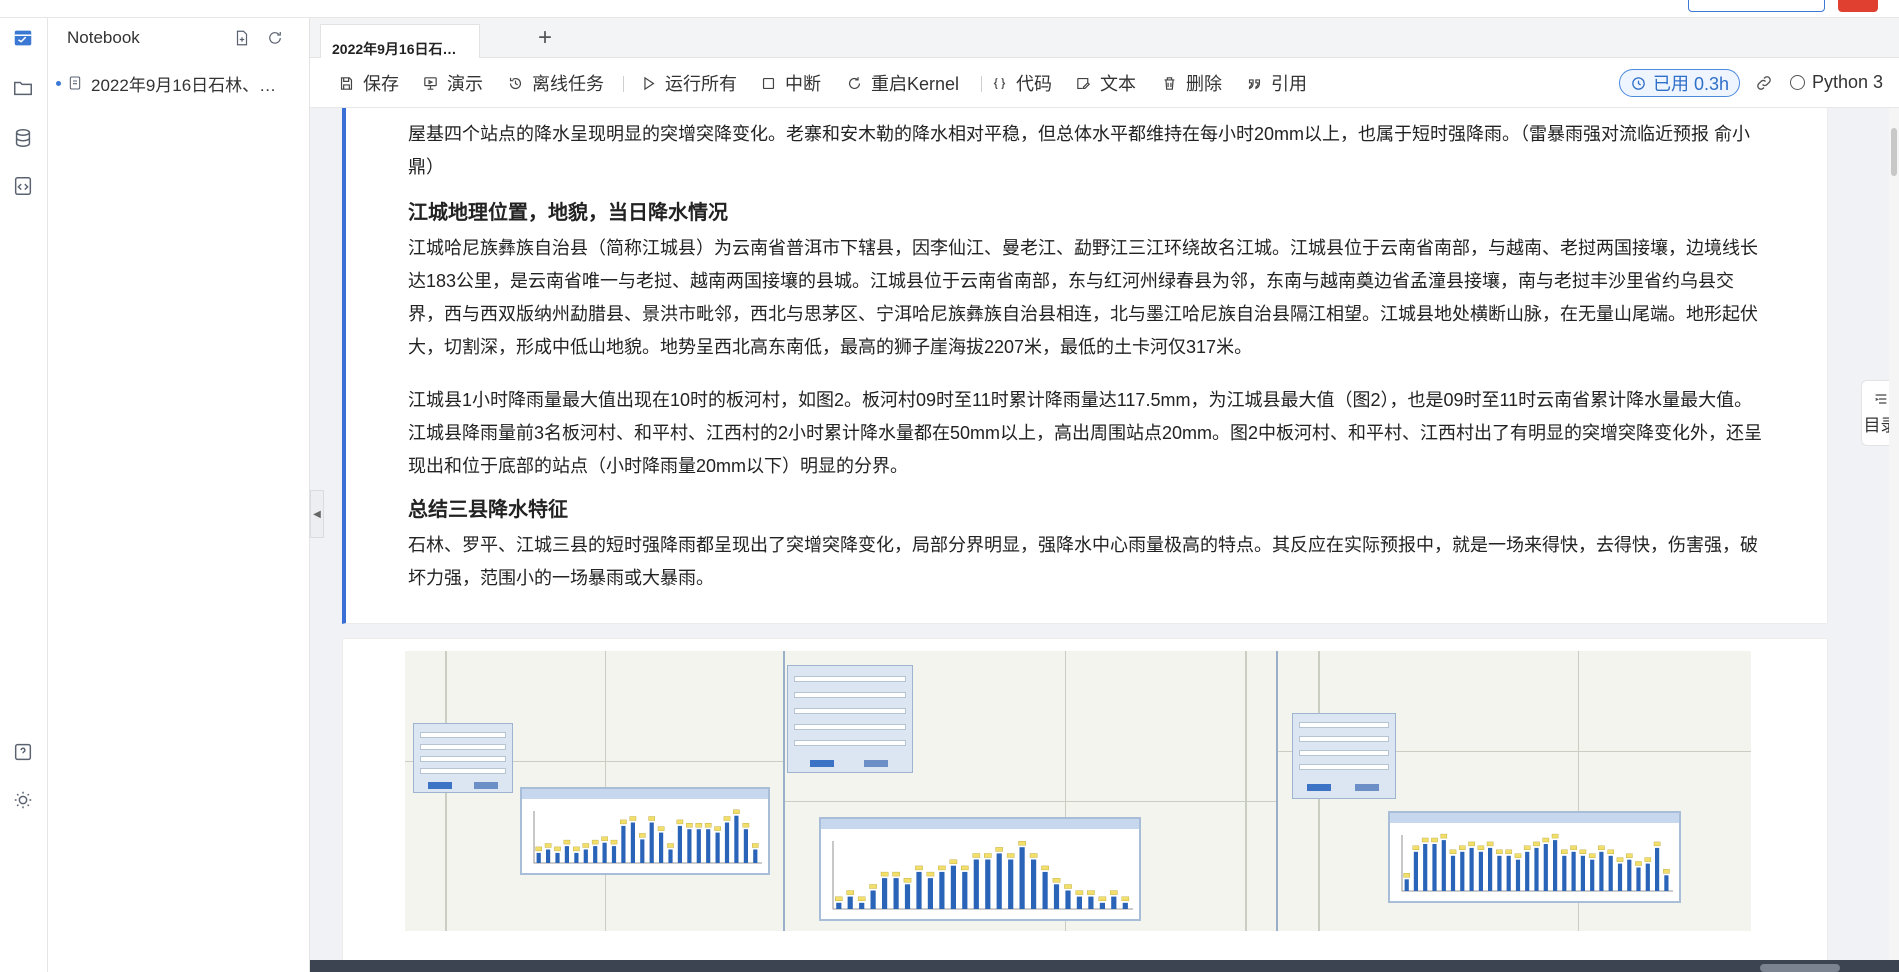 The height and width of the screenshot is (972, 1899). I want to click on run-all-button: 运行所有, so click(688, 83).